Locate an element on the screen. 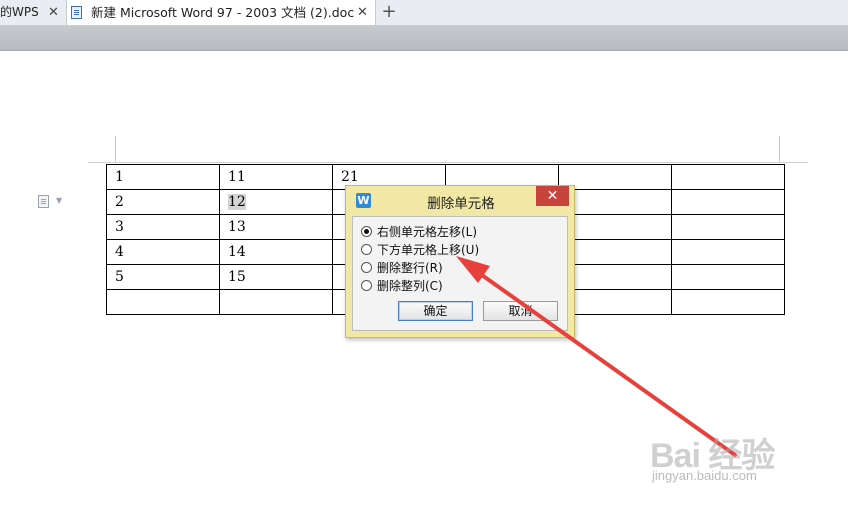 The image size is (848, 505). table-cell-text: 15 is located at coordinates (237, 277).